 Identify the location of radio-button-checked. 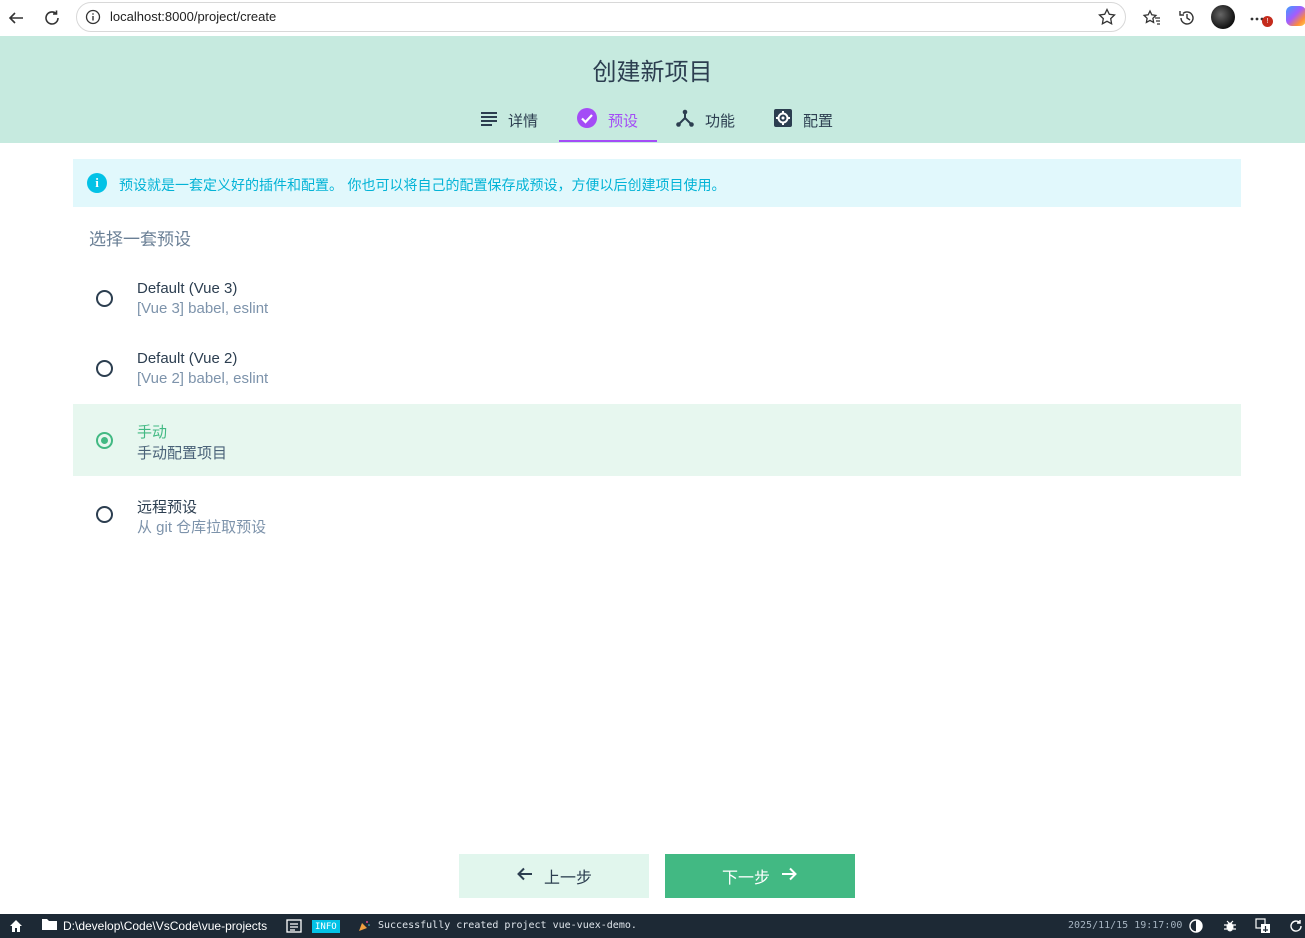
(104, 440).